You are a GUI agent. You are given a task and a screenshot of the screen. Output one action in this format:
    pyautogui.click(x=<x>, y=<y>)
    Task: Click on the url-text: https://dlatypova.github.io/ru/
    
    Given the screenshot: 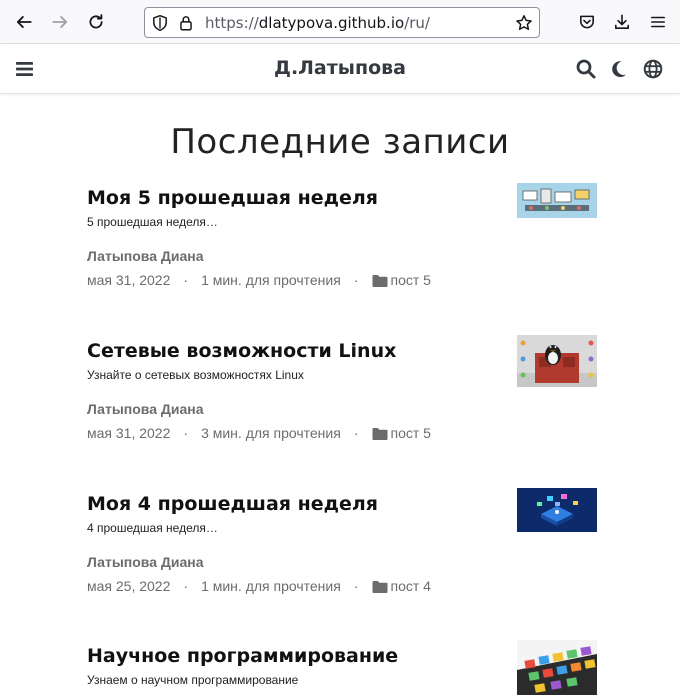 What is the action you would take?
    pyautogui.click(x=317, y=23)
    